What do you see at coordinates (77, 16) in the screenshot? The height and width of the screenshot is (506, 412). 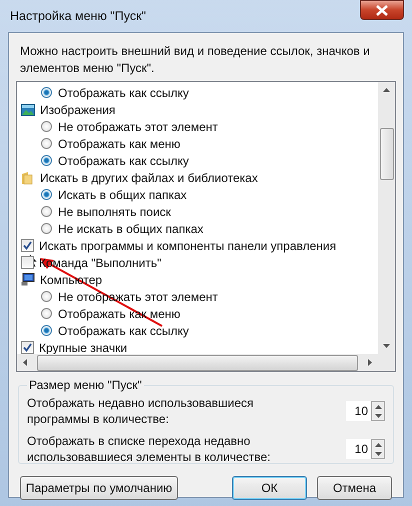 I see `window-title: Настройка меню "Пуск"` at bounding box center [77, 16].